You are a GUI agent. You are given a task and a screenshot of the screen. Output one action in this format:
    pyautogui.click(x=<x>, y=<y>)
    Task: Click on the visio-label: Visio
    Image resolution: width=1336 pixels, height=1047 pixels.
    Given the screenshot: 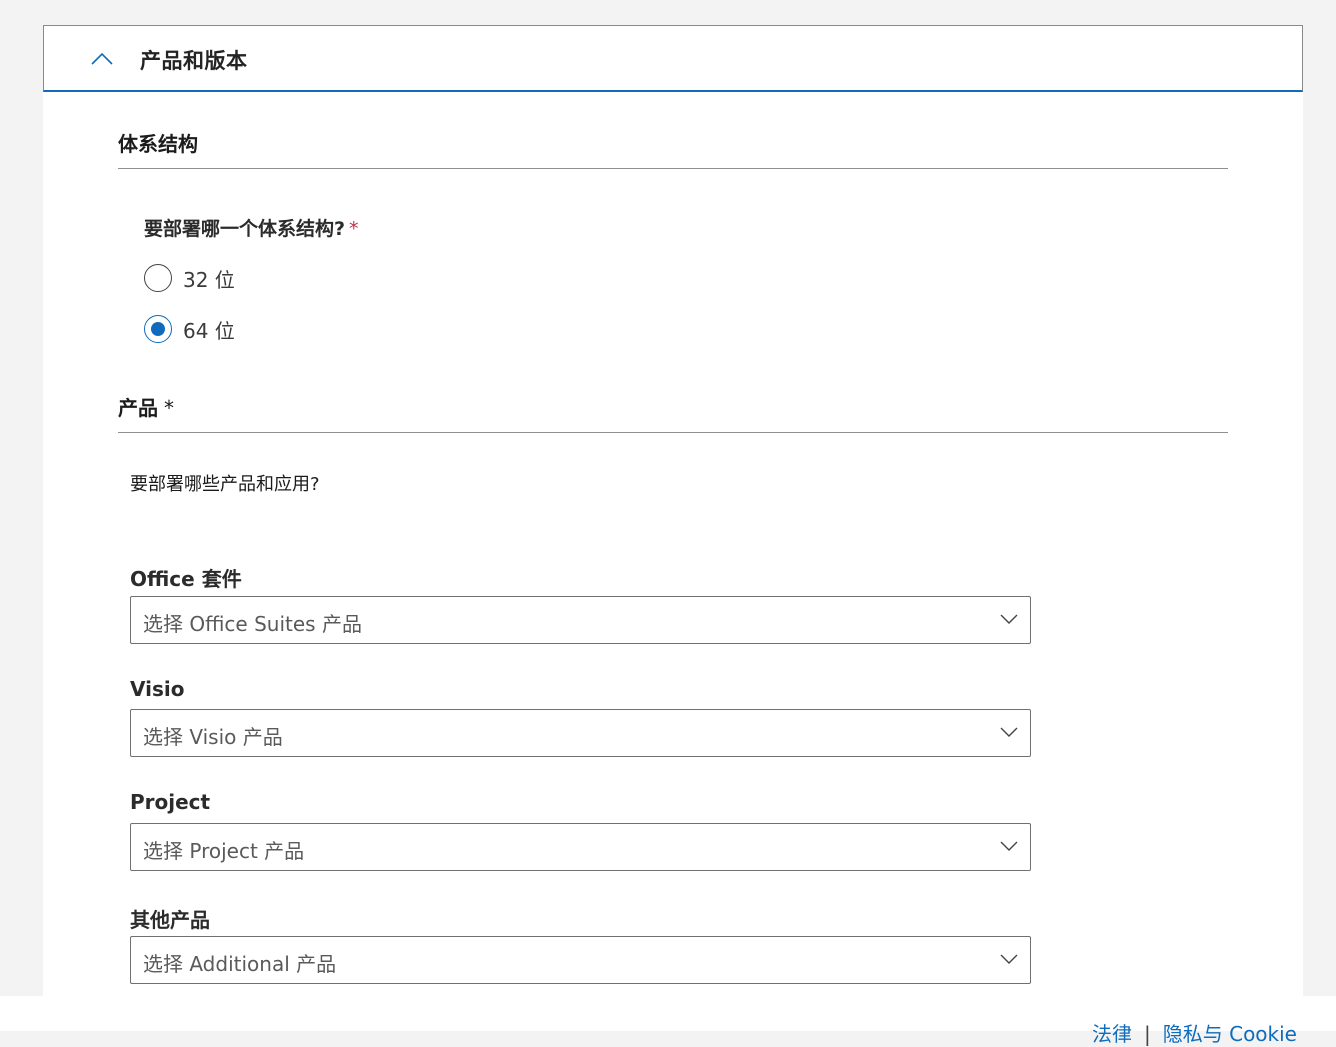 What is the action you would take?
    pyautogui.click(x=157, y=689)
    